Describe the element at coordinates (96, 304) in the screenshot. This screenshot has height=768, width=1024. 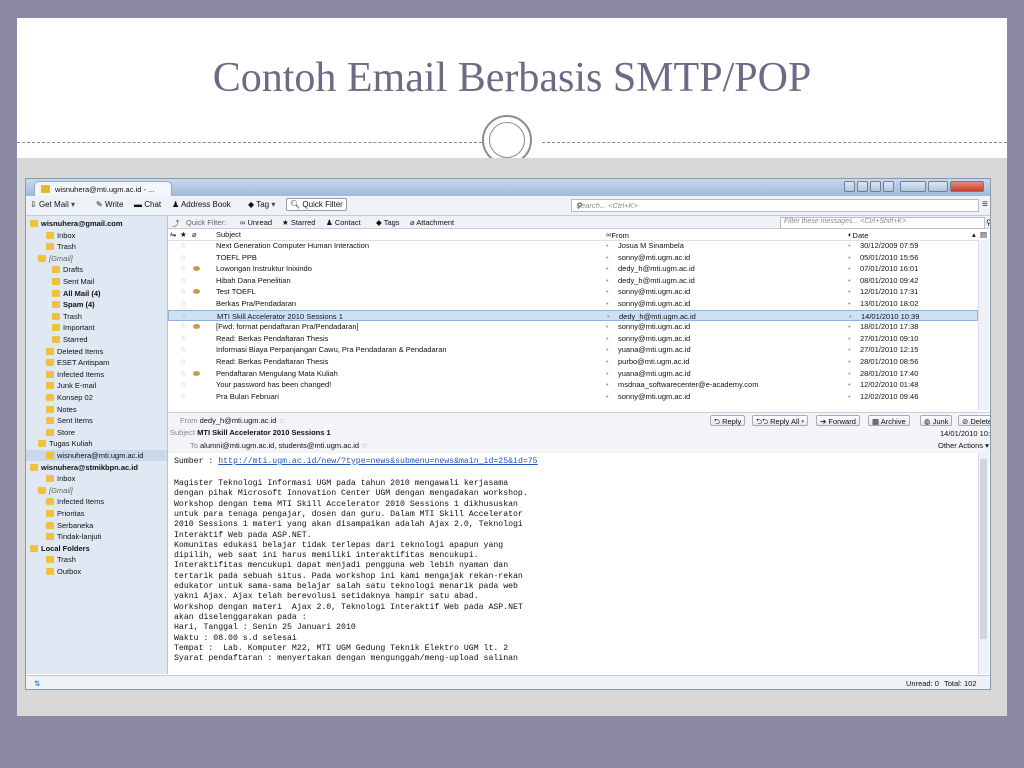
I see `folder-item: Spam (4)` at that location.